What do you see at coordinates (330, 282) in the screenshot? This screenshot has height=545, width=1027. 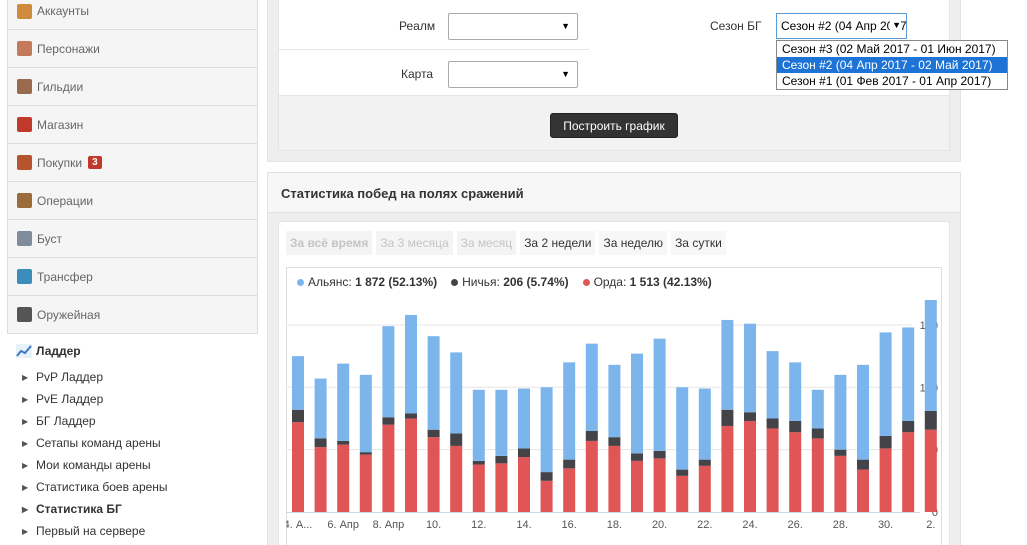 I see `legend-name: Альянс:` at bounding box center [330, 282].